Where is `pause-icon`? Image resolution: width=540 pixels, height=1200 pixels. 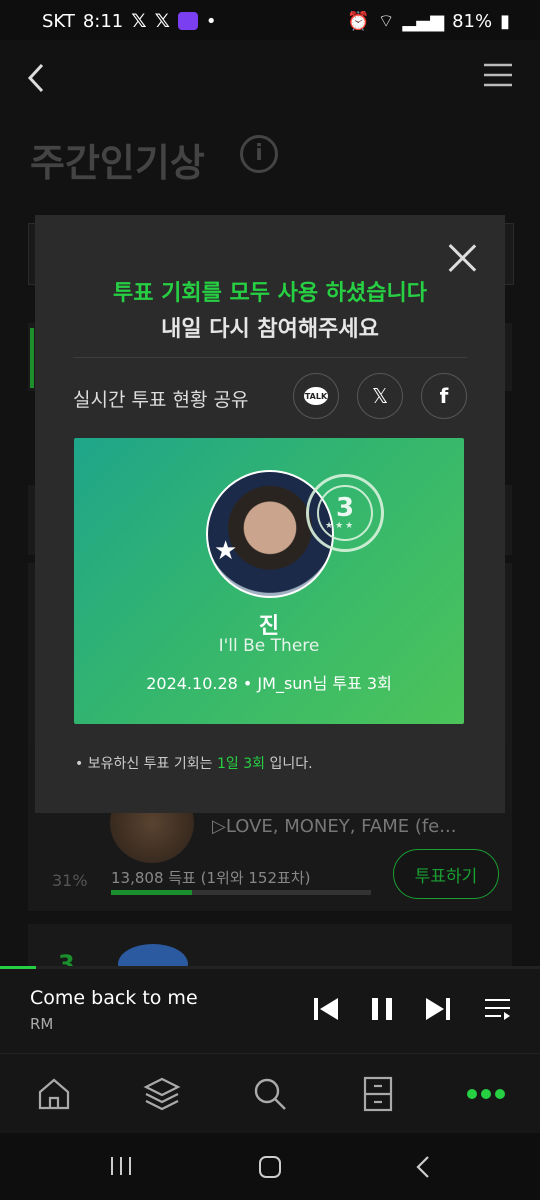
pause-icon is located at coordinates (382, 1009).